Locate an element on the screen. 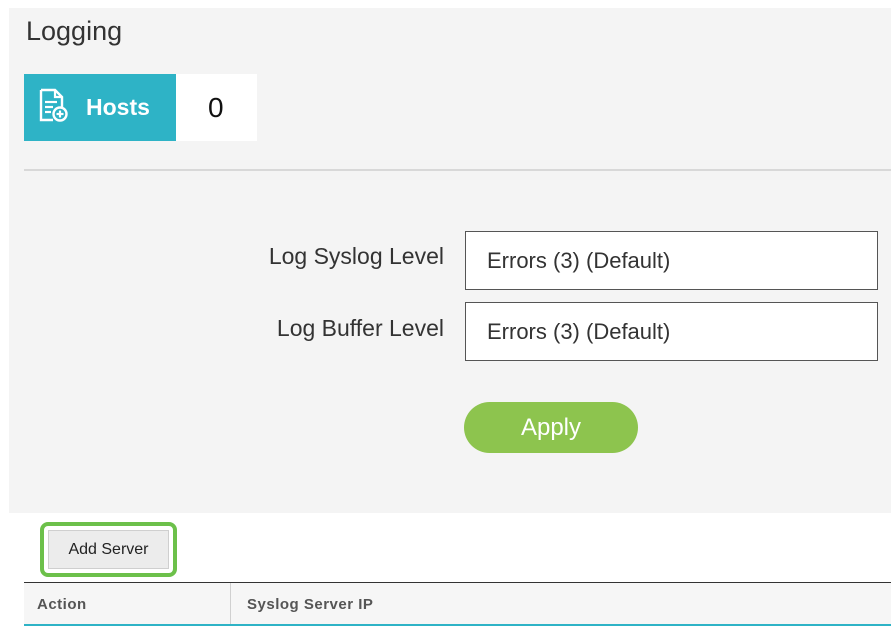  add-server-highlight: Add Server is located at coordinates (108, 549).